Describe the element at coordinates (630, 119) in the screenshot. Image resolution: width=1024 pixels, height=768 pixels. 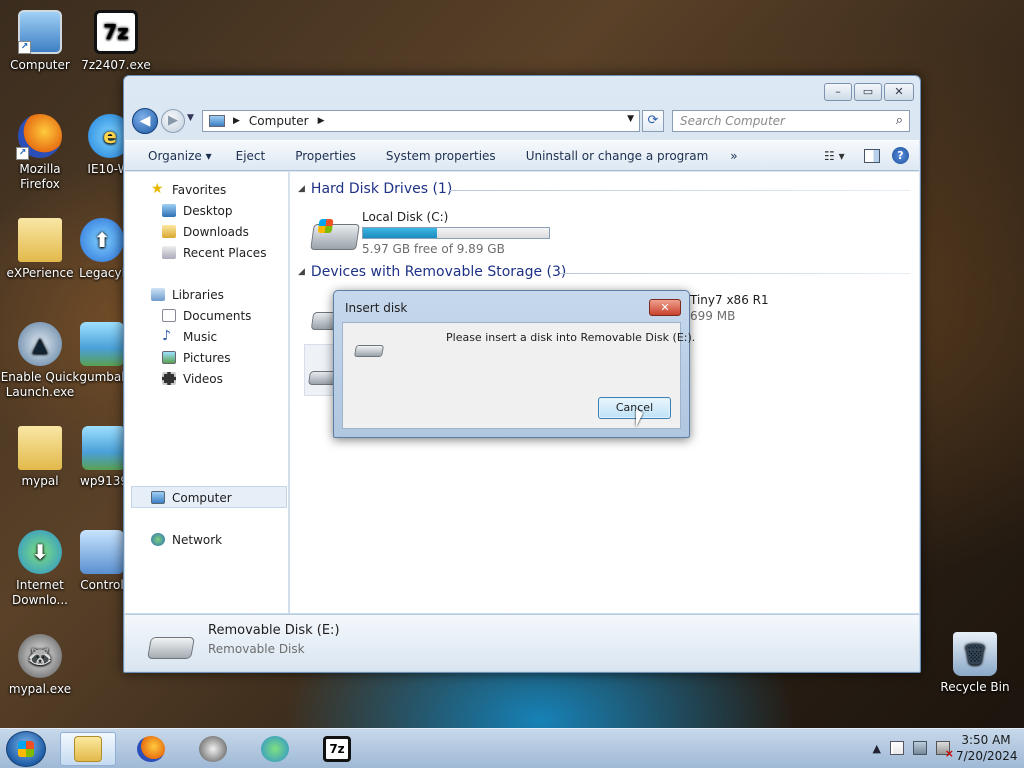
I see `chevron-down-icon: ▼` at that location.